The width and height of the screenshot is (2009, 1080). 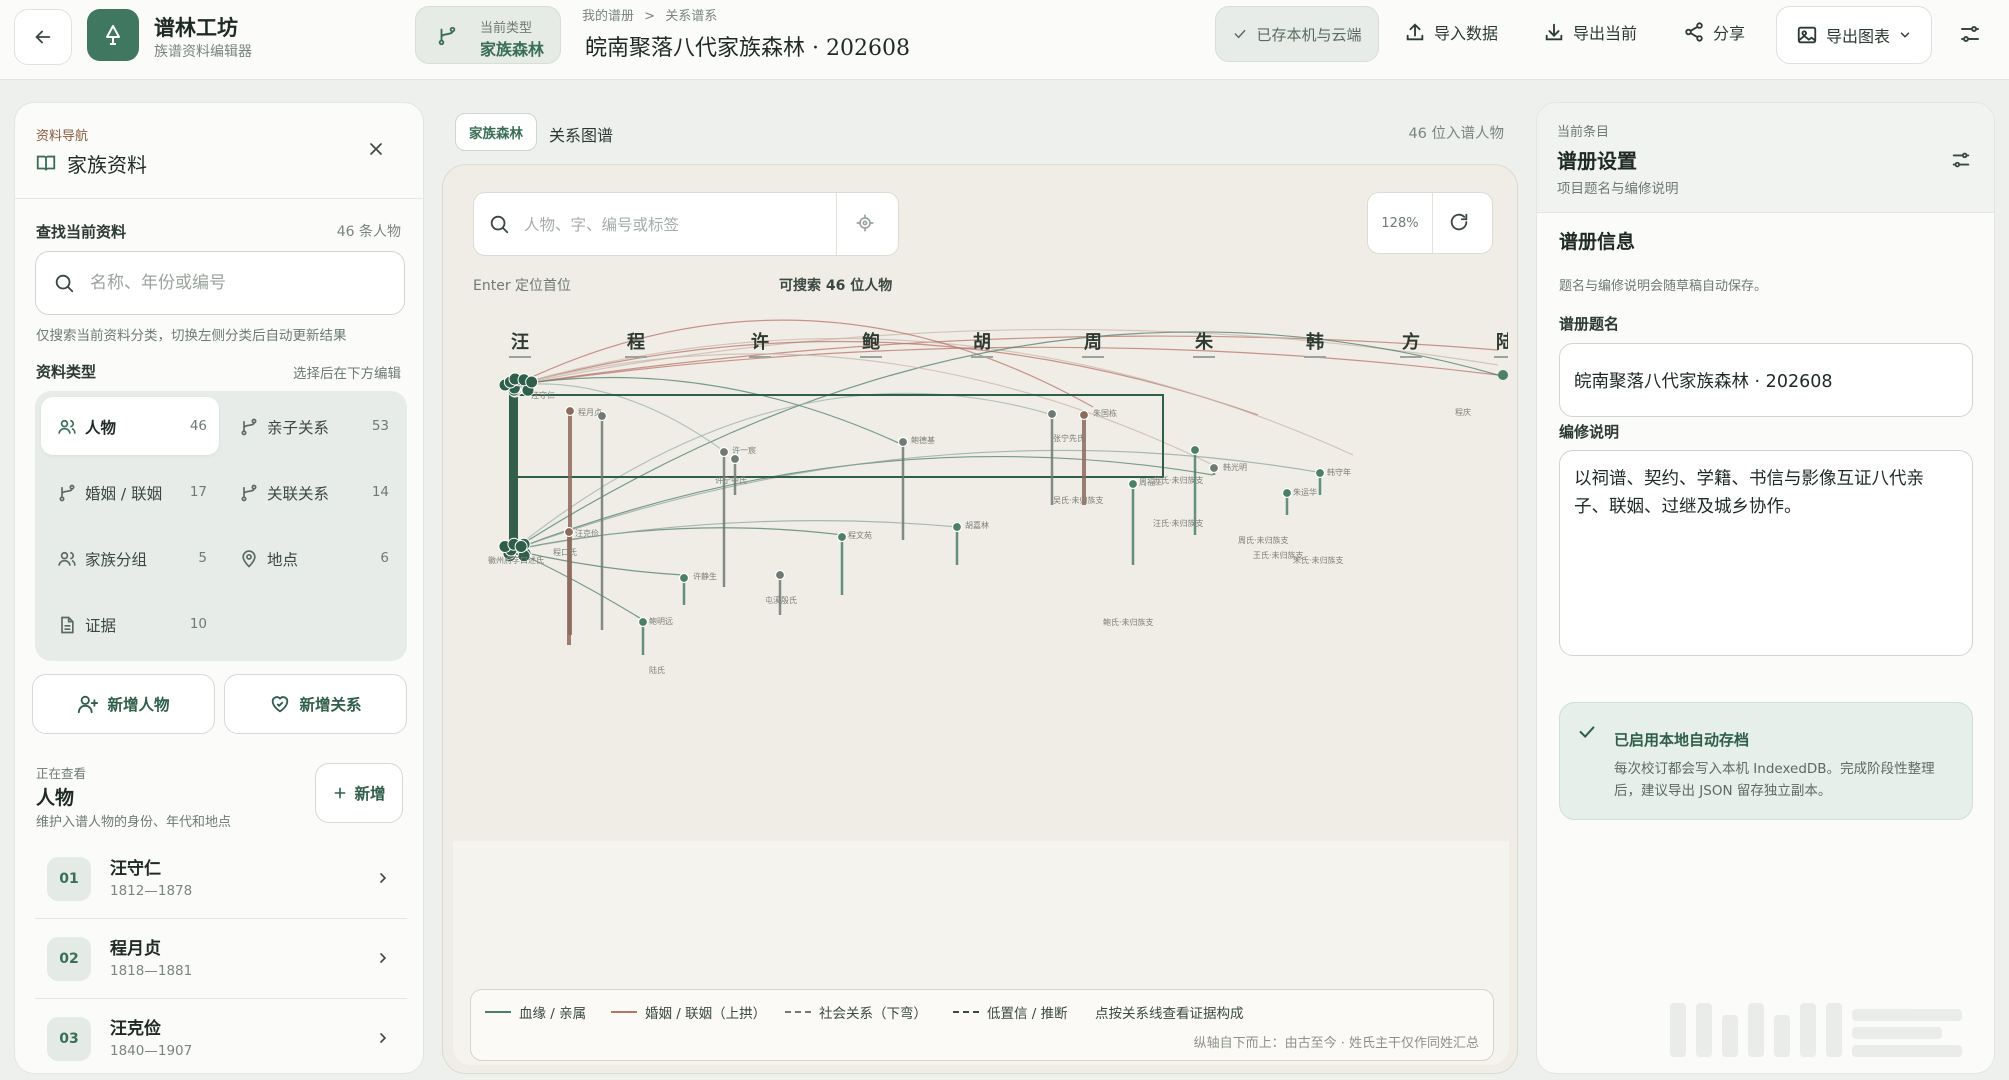 I want to click on person-node-label: 许静生, so click(x=705, y=576).